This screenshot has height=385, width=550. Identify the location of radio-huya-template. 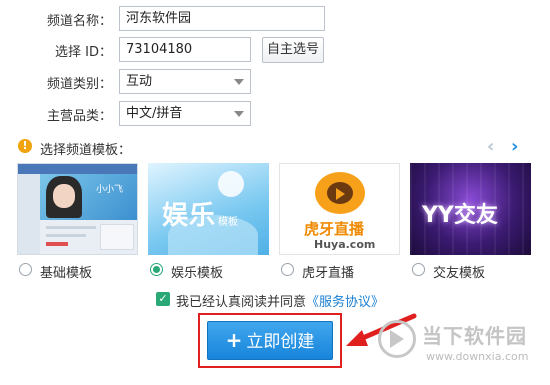
(287, 269).